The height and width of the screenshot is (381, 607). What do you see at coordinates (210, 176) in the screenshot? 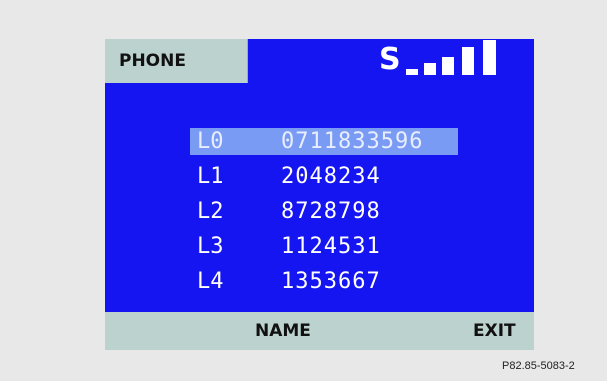
I see `line-id: L1` at bounding box center [210, 176].